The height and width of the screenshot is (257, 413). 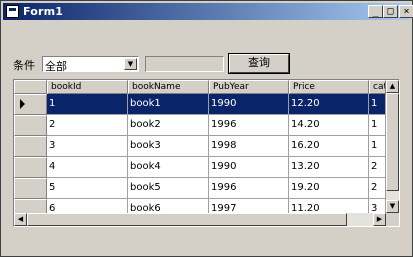 What do you see at coordinates (87, 125) in the screenshot?
I see `cell-bookid: 2` at bounding box center [87, 125].